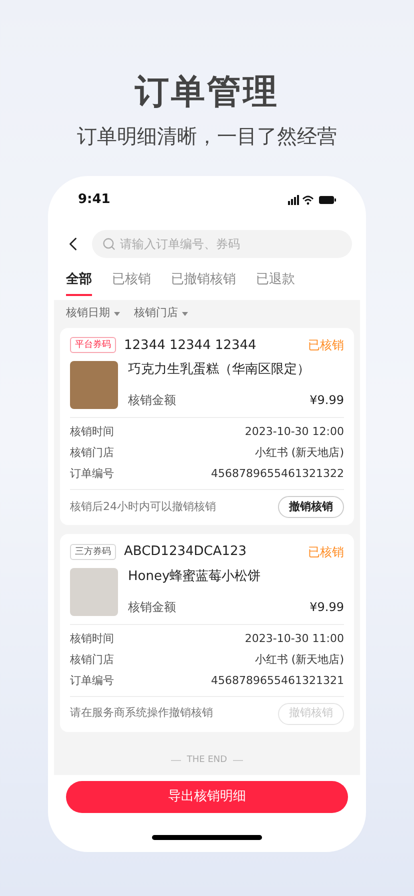  I want to click on detail-value: 2023-10-30 11:00, so click(294, 638).